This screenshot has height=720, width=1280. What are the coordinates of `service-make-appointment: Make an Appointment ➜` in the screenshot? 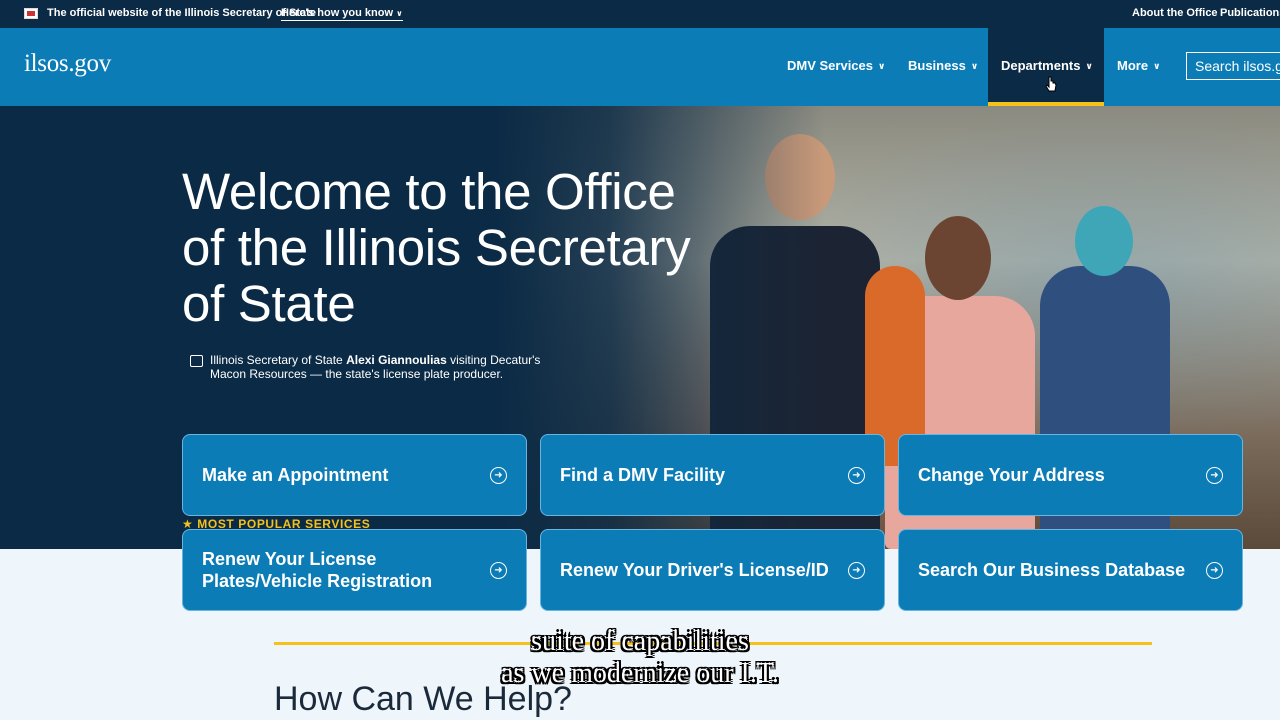 It's located at (354, 475).